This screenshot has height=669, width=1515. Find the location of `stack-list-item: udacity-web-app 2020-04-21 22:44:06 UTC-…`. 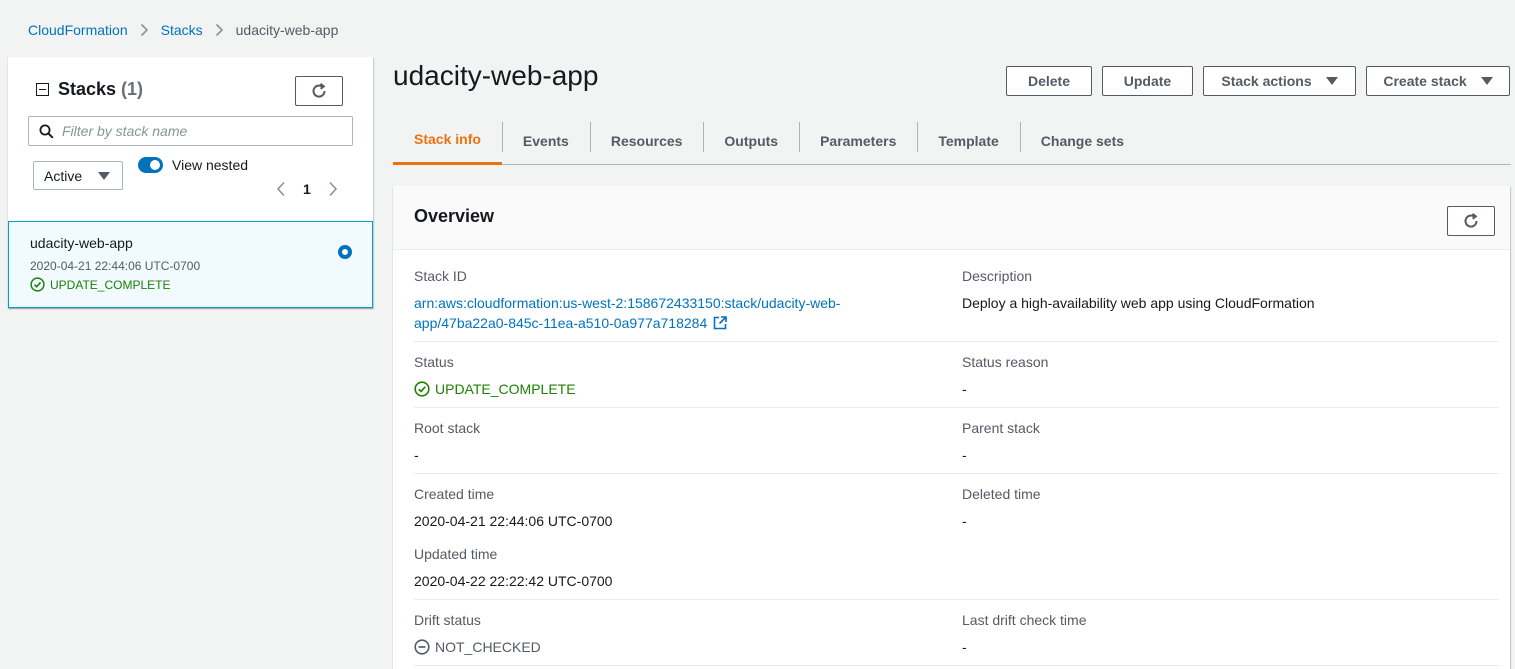

stack-list-item: udacity-web-app 2020-04-21 22:44:06 UTC-… is located at coordinates (190, 264).